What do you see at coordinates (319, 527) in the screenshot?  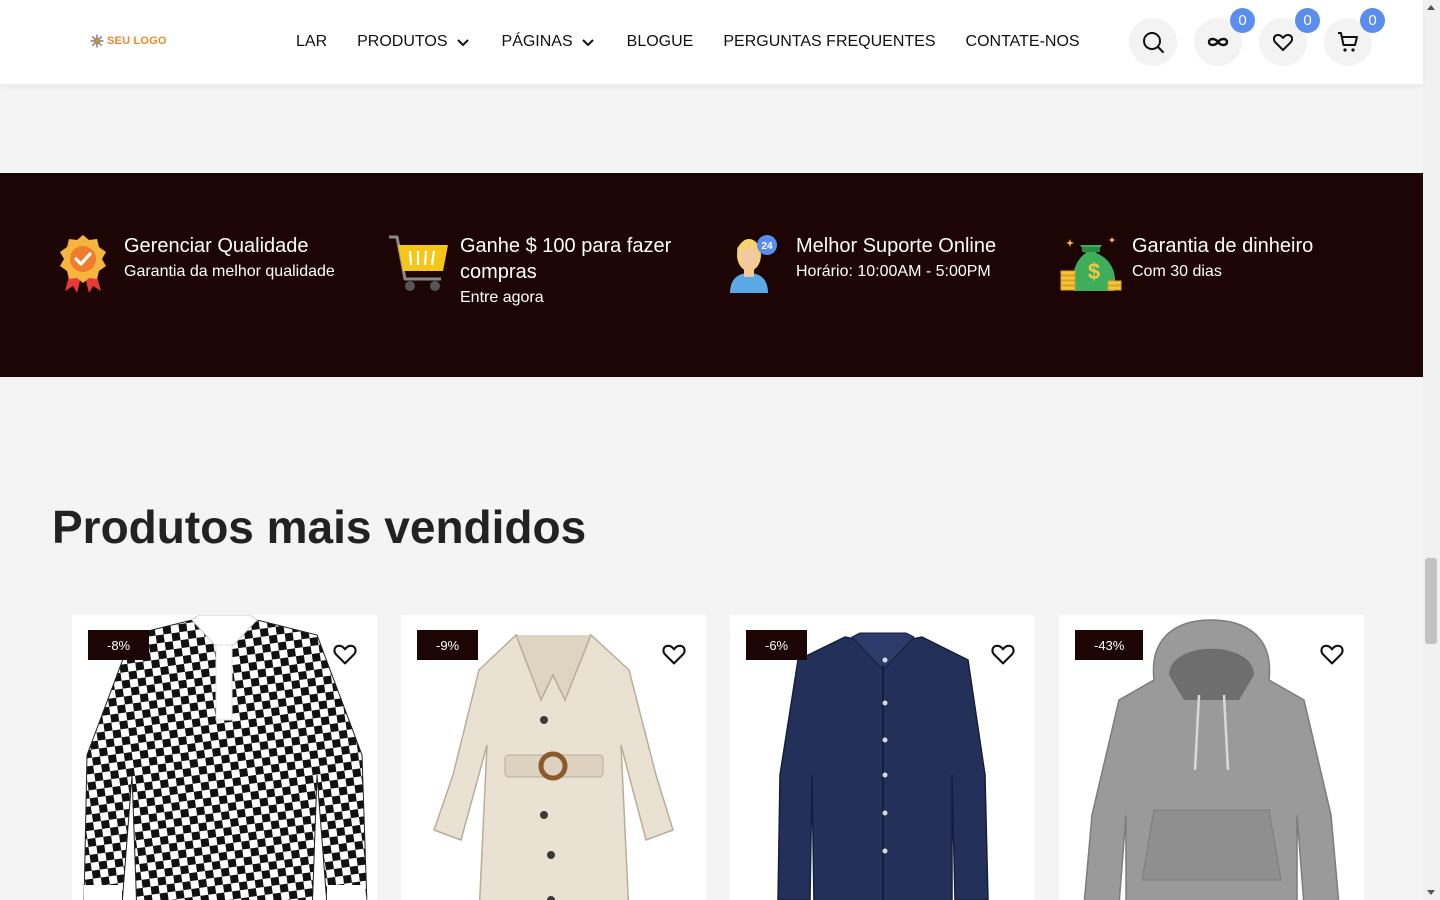 I see `section-title: Produtos mais vendidos` at bounding box center [319, 527].